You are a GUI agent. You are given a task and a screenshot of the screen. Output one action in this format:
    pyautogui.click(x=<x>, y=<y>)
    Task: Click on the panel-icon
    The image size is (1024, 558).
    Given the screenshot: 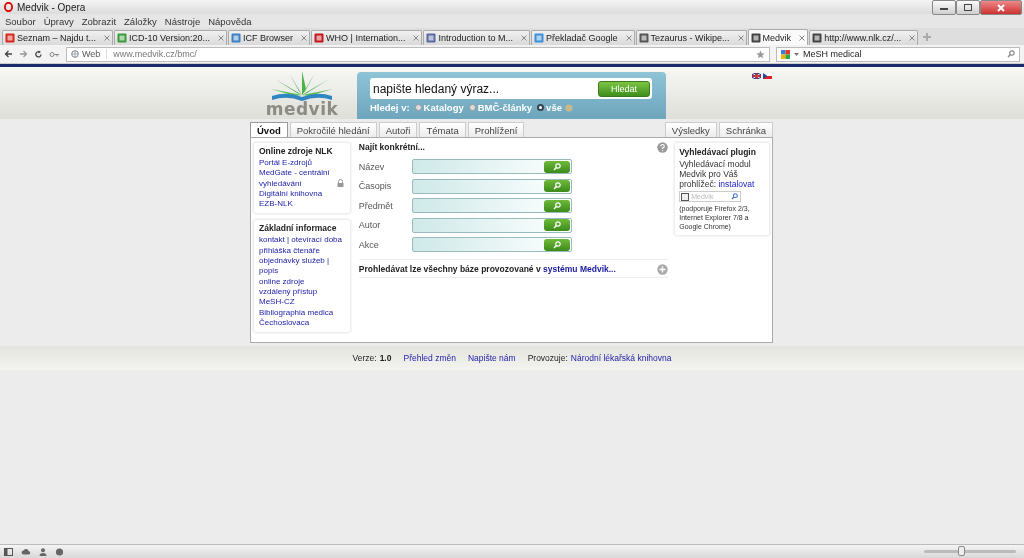 What is the action you would take?
    pyautogui.click(x=8, y=551)
    